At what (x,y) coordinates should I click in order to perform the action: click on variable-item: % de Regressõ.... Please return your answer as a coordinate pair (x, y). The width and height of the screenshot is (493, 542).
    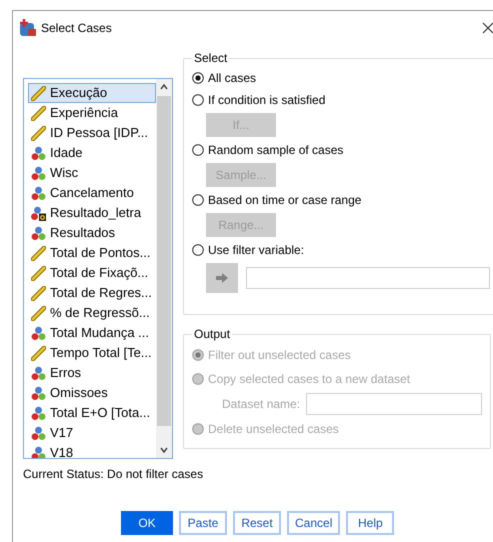
    Looking at the image, I should click on (92, 313).